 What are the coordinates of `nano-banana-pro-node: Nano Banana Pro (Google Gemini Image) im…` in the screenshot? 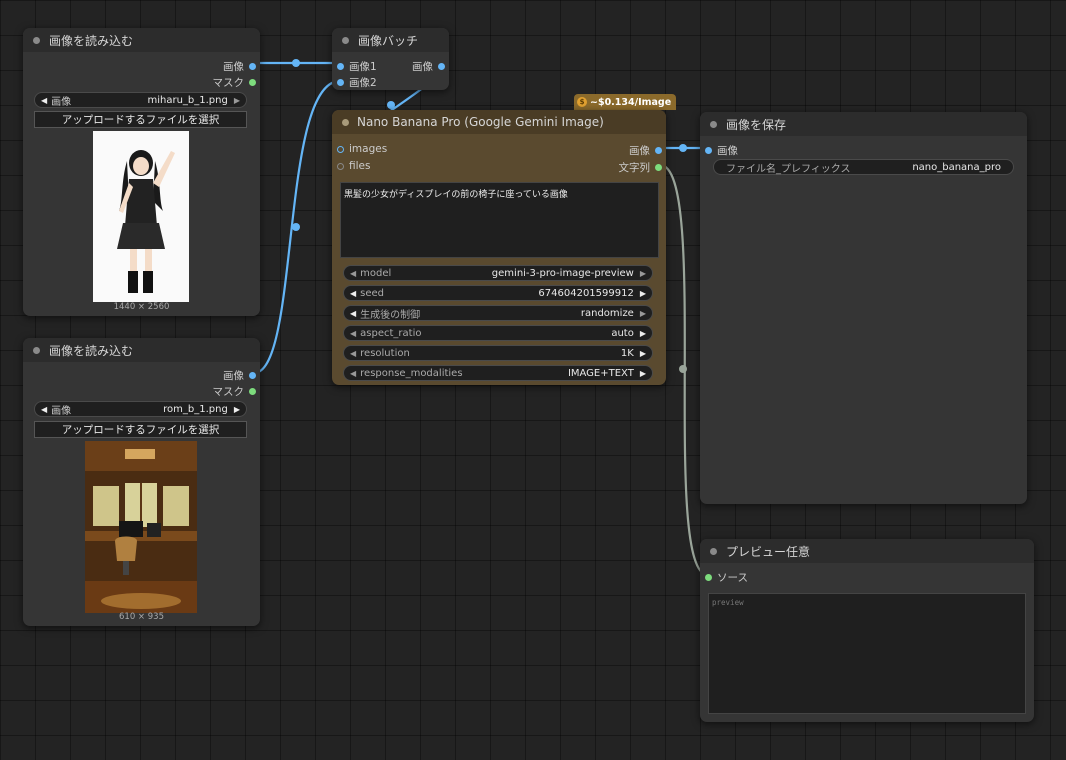 It's located at (499, 247).